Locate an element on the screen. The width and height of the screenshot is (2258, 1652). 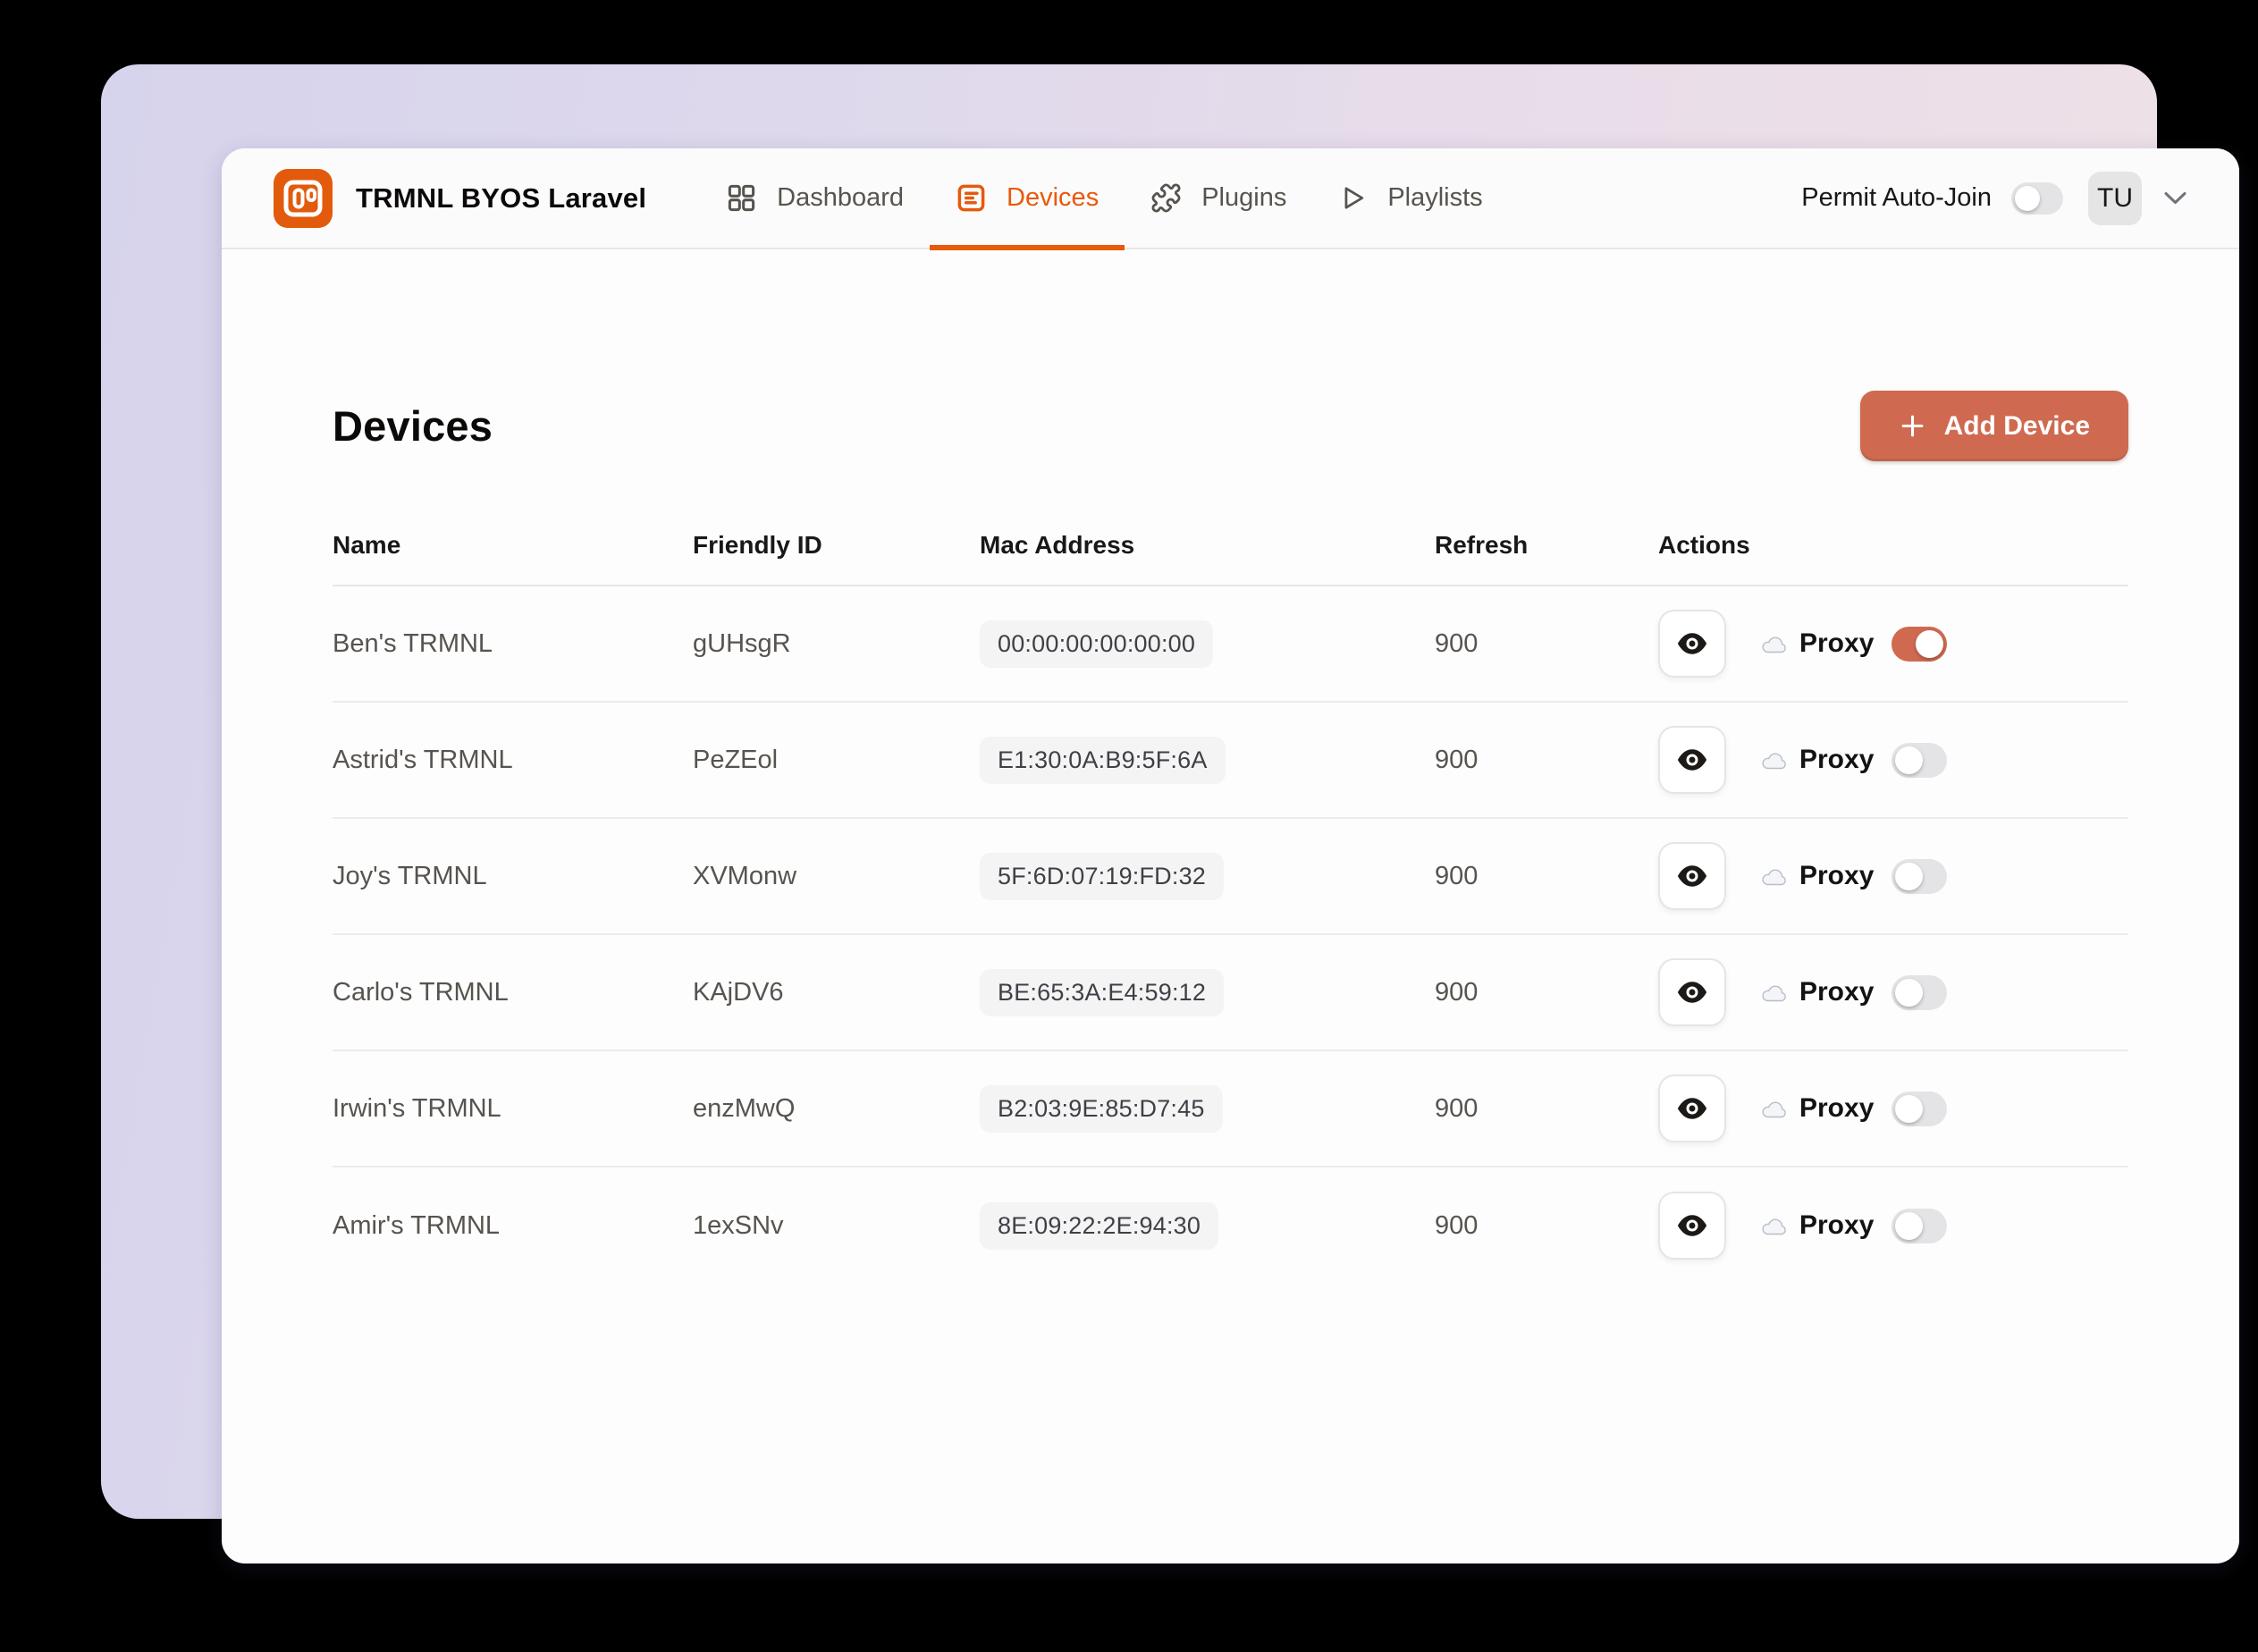
mac-address-badge: B2:03:9E:85:D7:45 is located at coordinates (1101, 1108).